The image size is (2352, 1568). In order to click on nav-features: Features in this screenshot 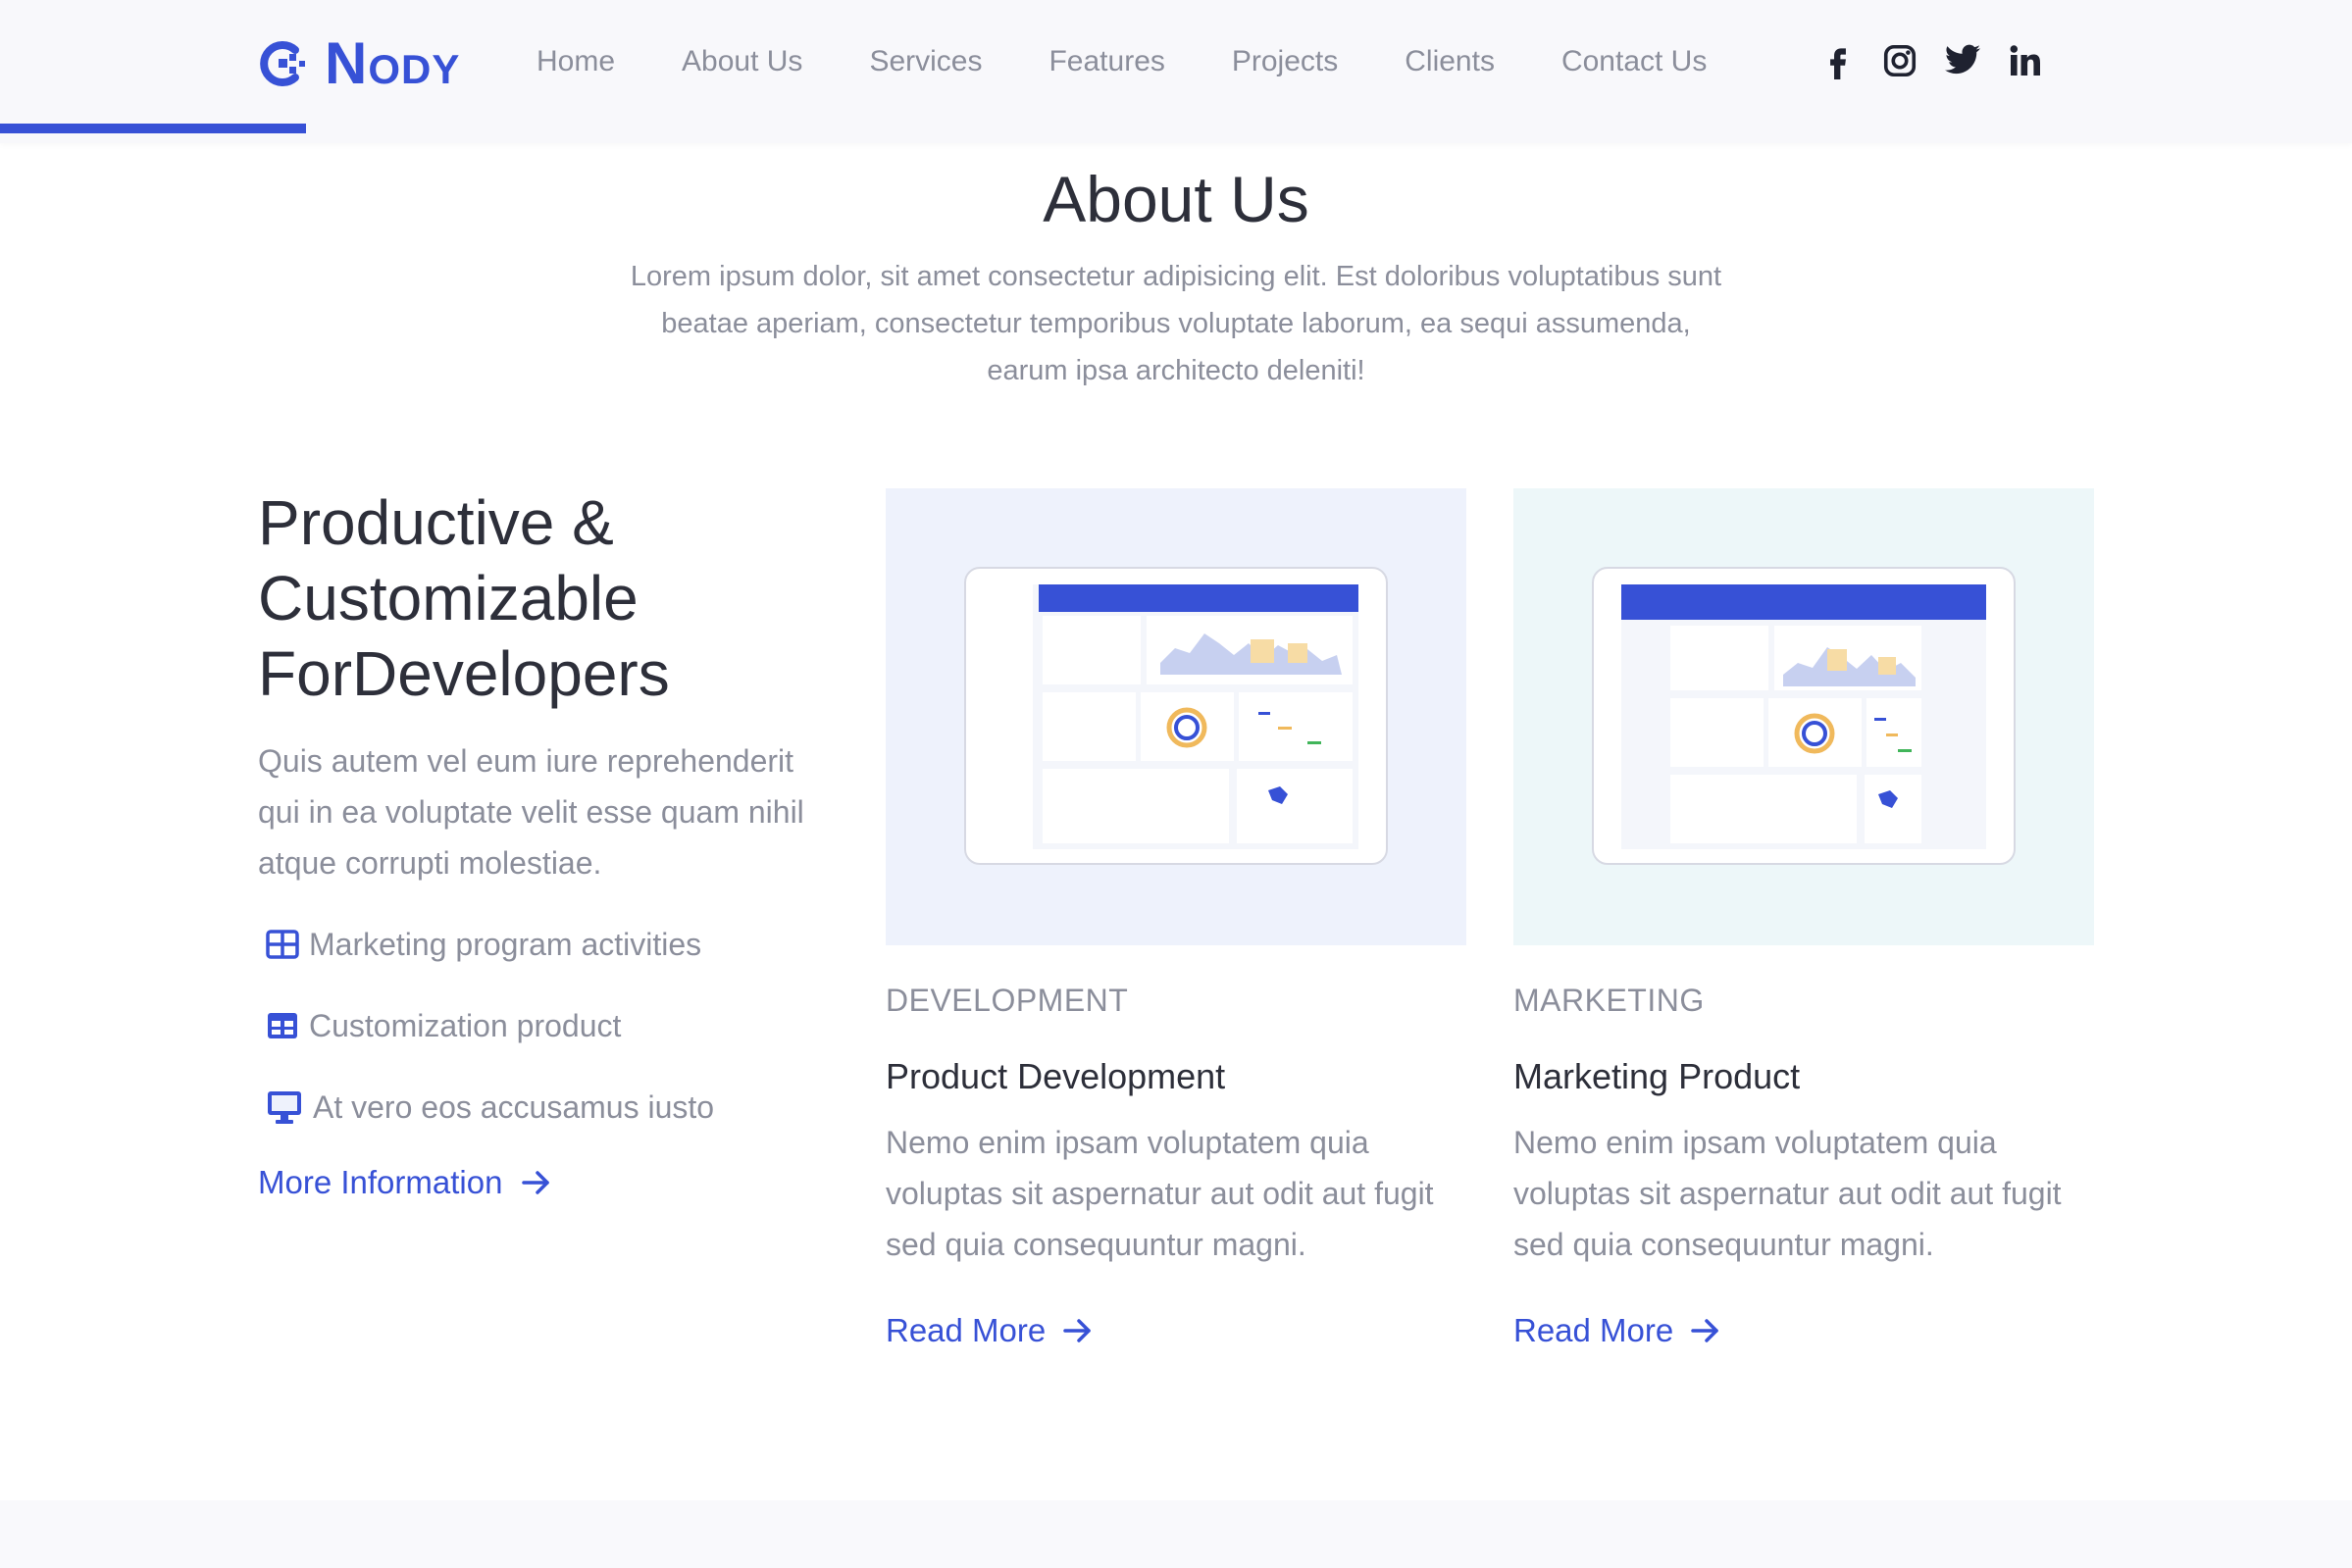, I will do `click(1106, 61)`.